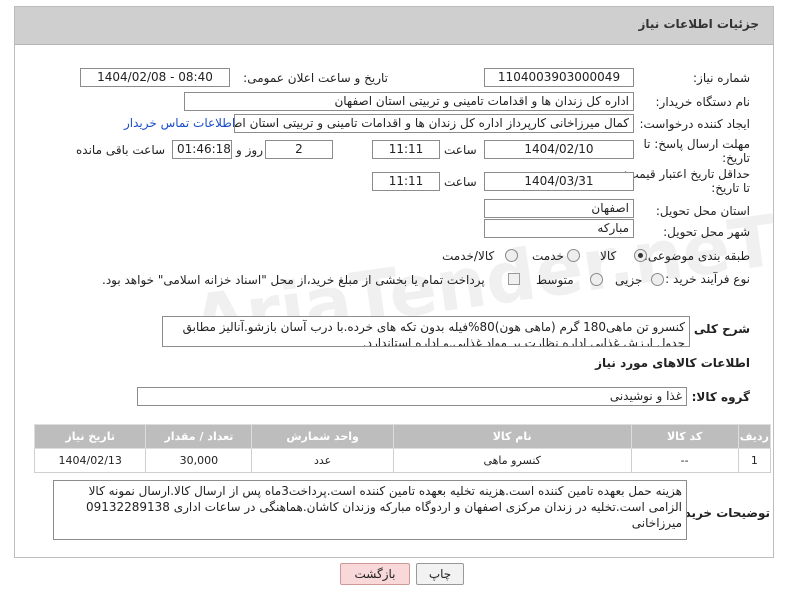 This screenshot has width=788, height=598. I want to click on city-label: شهر محل تحویل:, so click(706, 232).